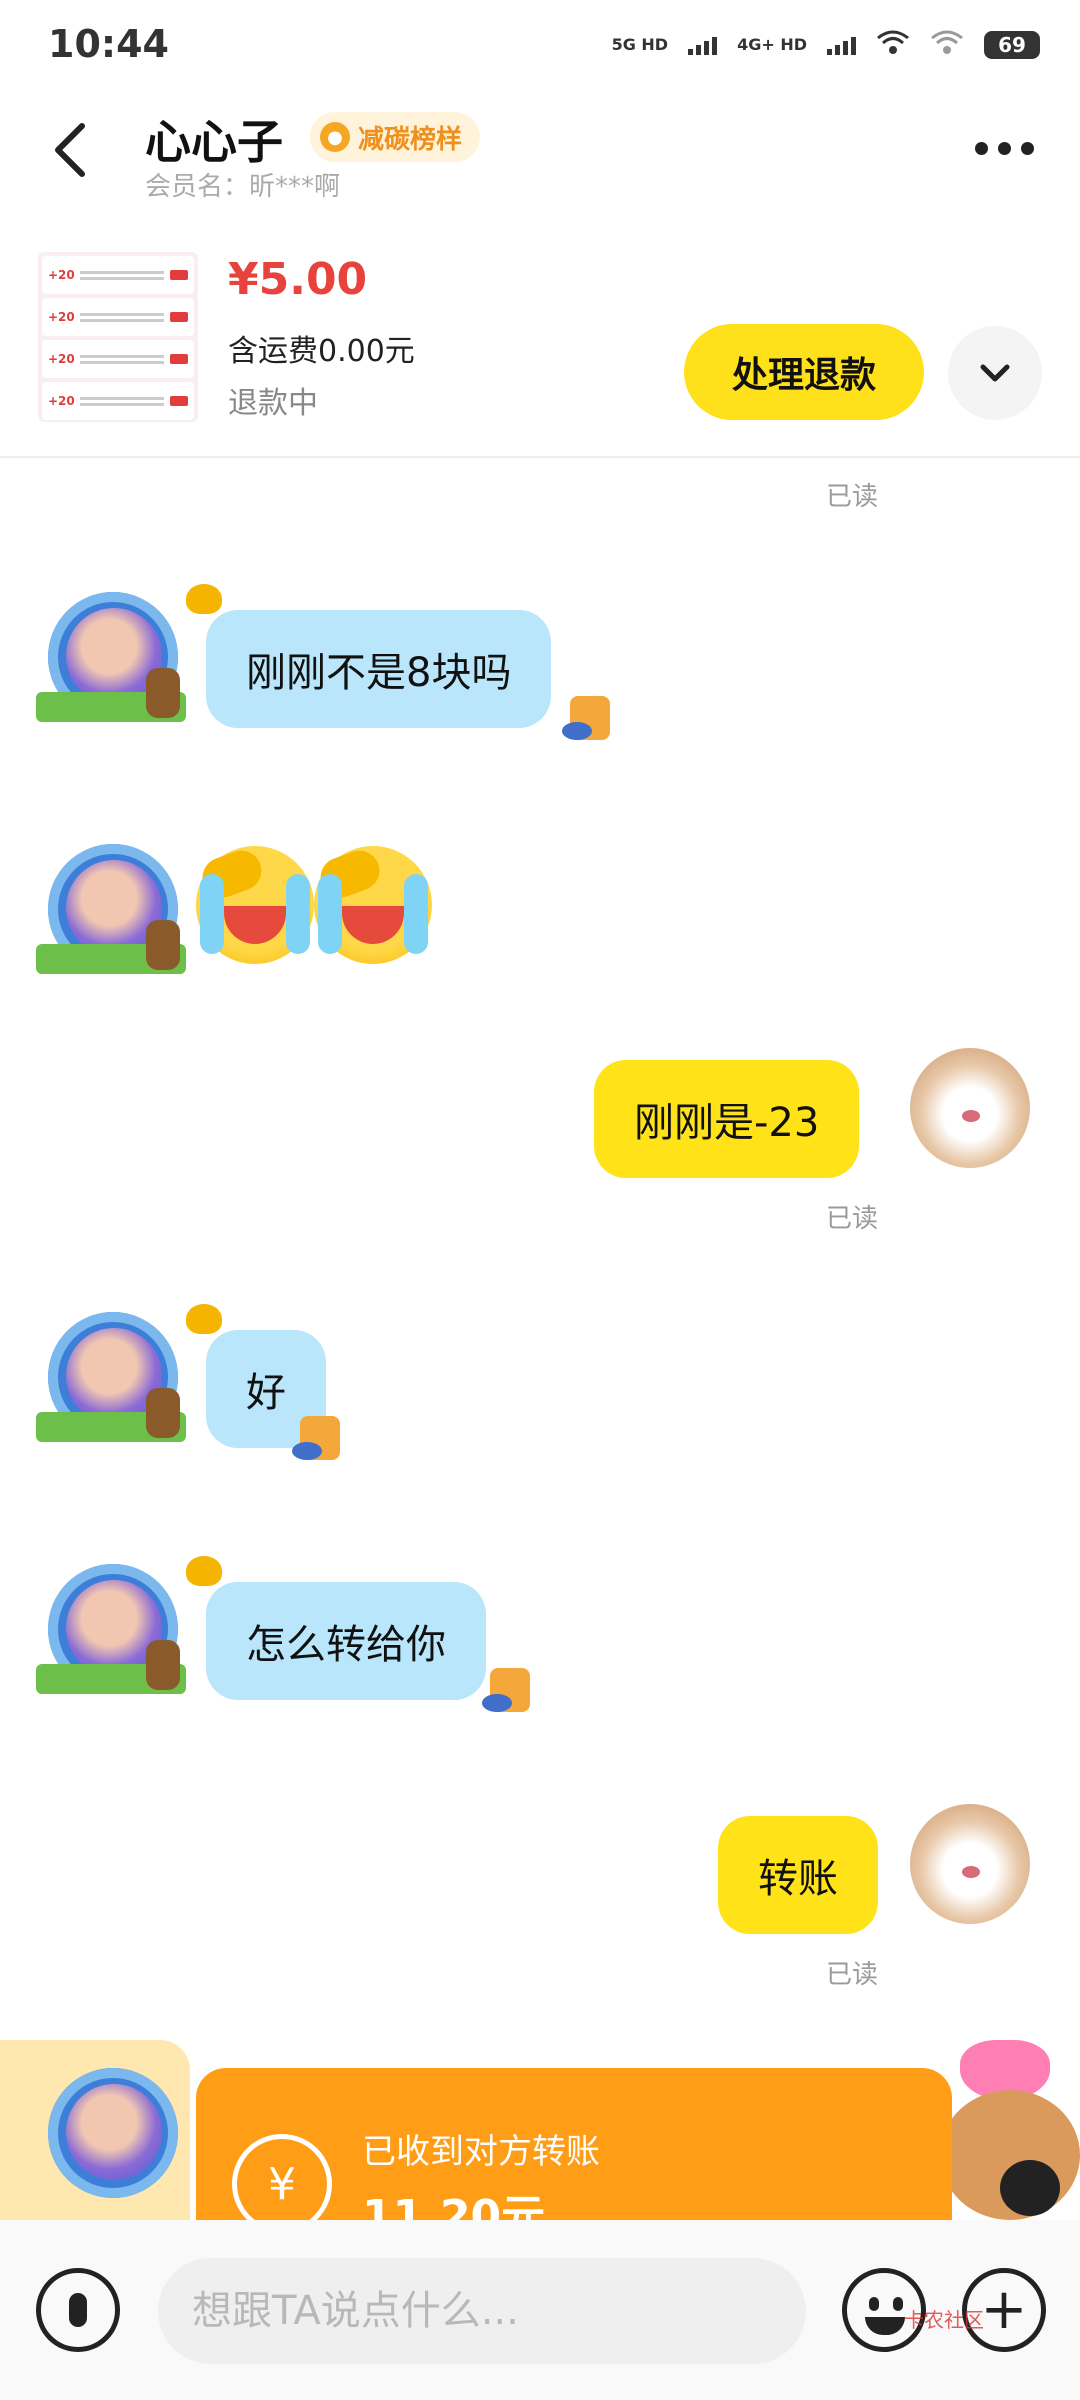 Image resolution: width=1080 pixels, height=2400 pixels. What do you see at coordinates (282, 2184) in the screenshot?
I see `yuan-icon: ¥` at bounding box center [282, 2184].